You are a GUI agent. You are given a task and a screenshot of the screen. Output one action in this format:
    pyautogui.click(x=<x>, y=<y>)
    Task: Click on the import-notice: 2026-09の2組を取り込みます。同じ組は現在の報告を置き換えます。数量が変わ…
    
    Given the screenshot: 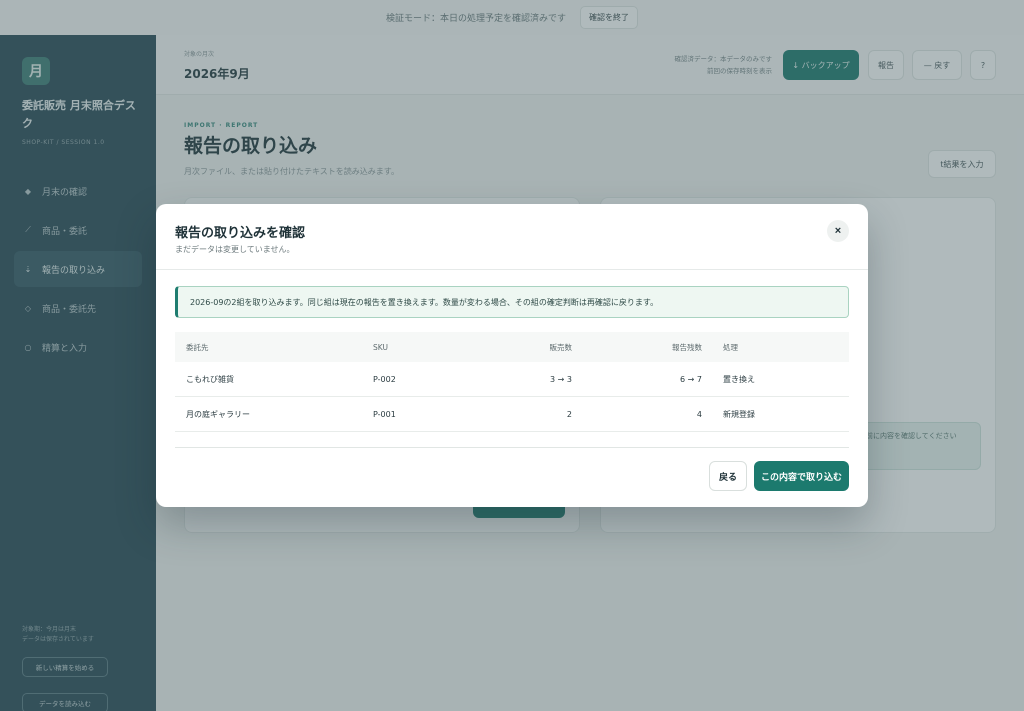 What is the action you would take?
    pyautogui.click(x=512, y=302)
    